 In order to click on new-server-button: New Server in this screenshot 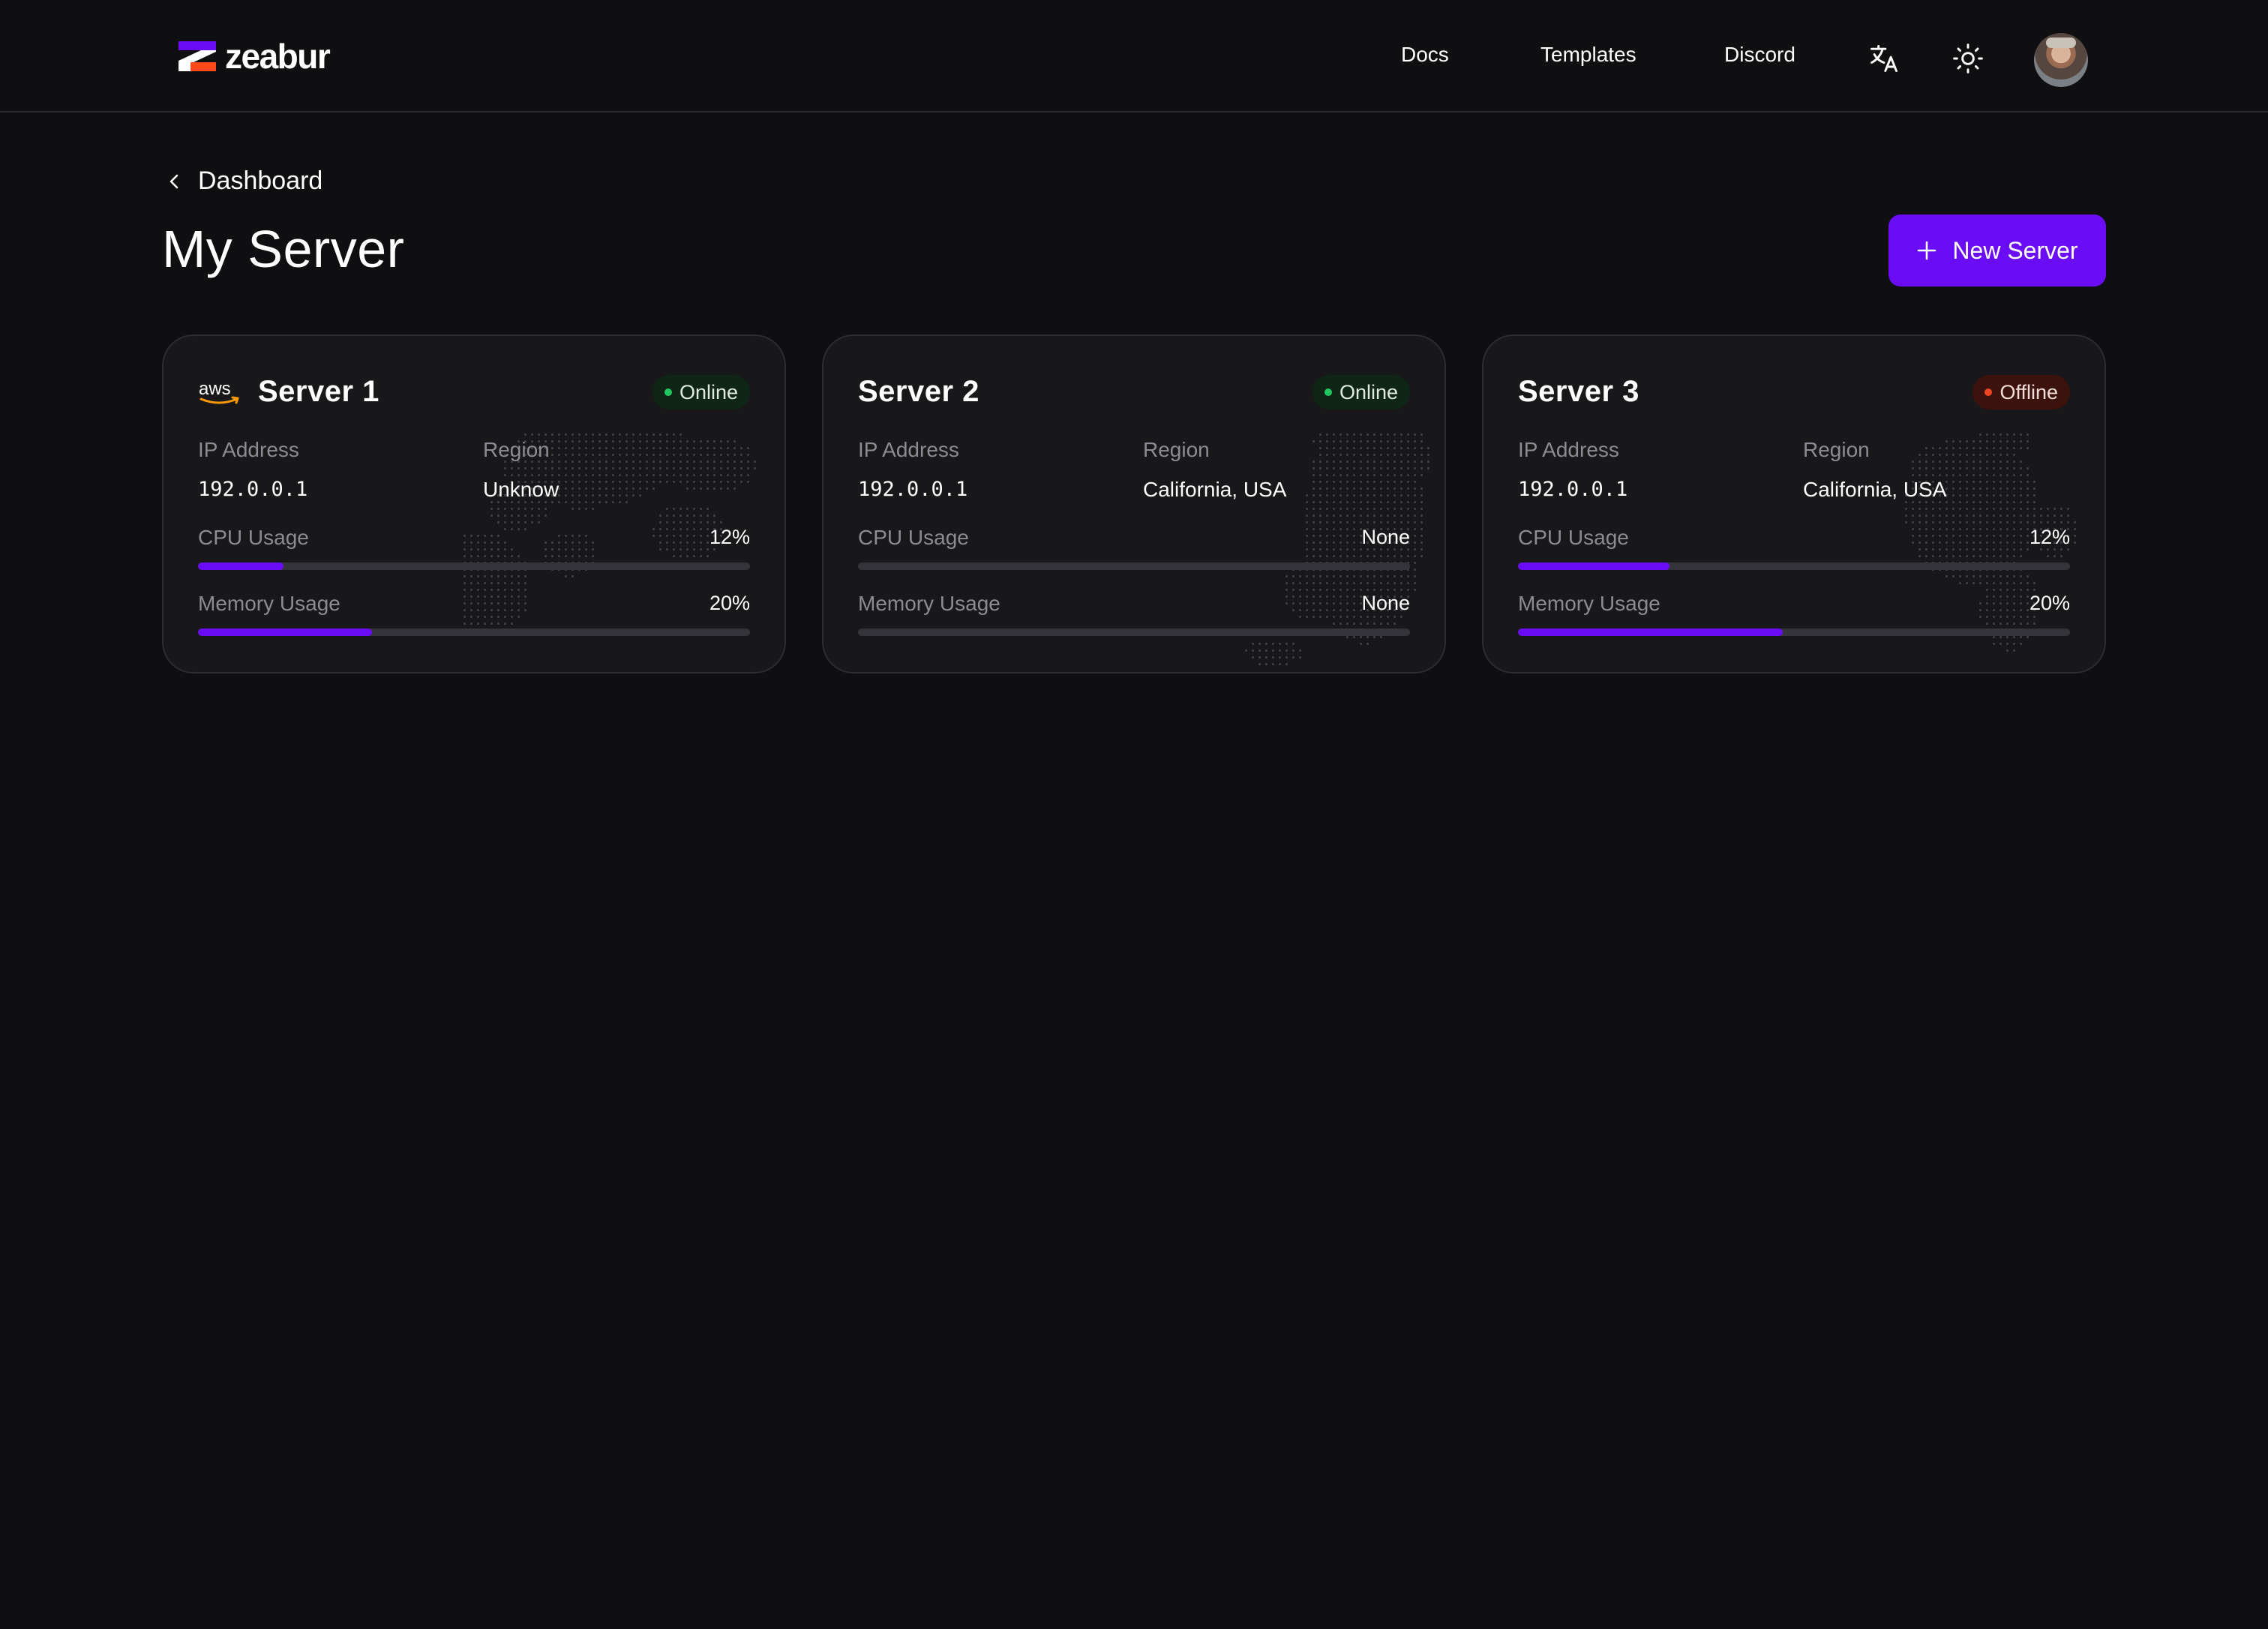, I will do `click(1997, 250)`.